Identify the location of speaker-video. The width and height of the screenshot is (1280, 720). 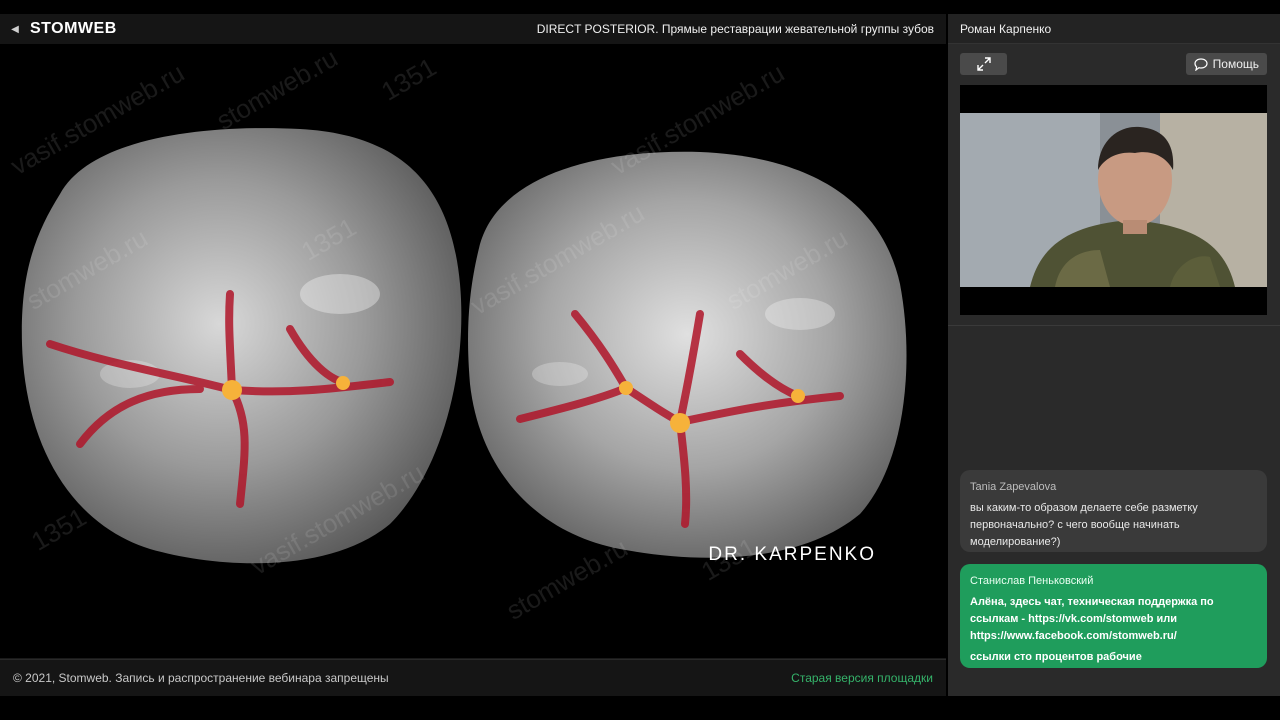
(1113, 200).